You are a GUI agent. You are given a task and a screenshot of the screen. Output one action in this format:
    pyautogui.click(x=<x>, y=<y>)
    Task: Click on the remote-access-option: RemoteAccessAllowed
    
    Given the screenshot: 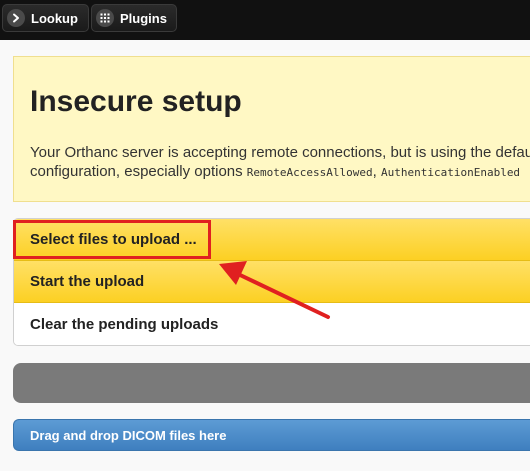 What is the action you would take?
    pyautogui.click(x=309, y=172)
    